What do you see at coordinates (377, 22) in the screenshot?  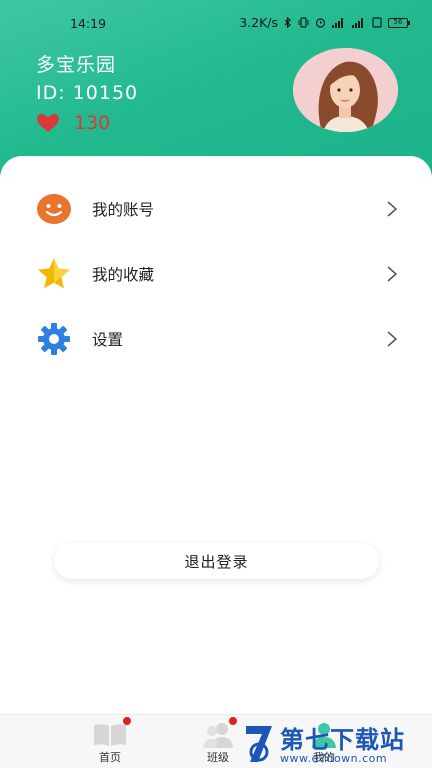 I see `sim-icon` at bounding box center [377, 22].